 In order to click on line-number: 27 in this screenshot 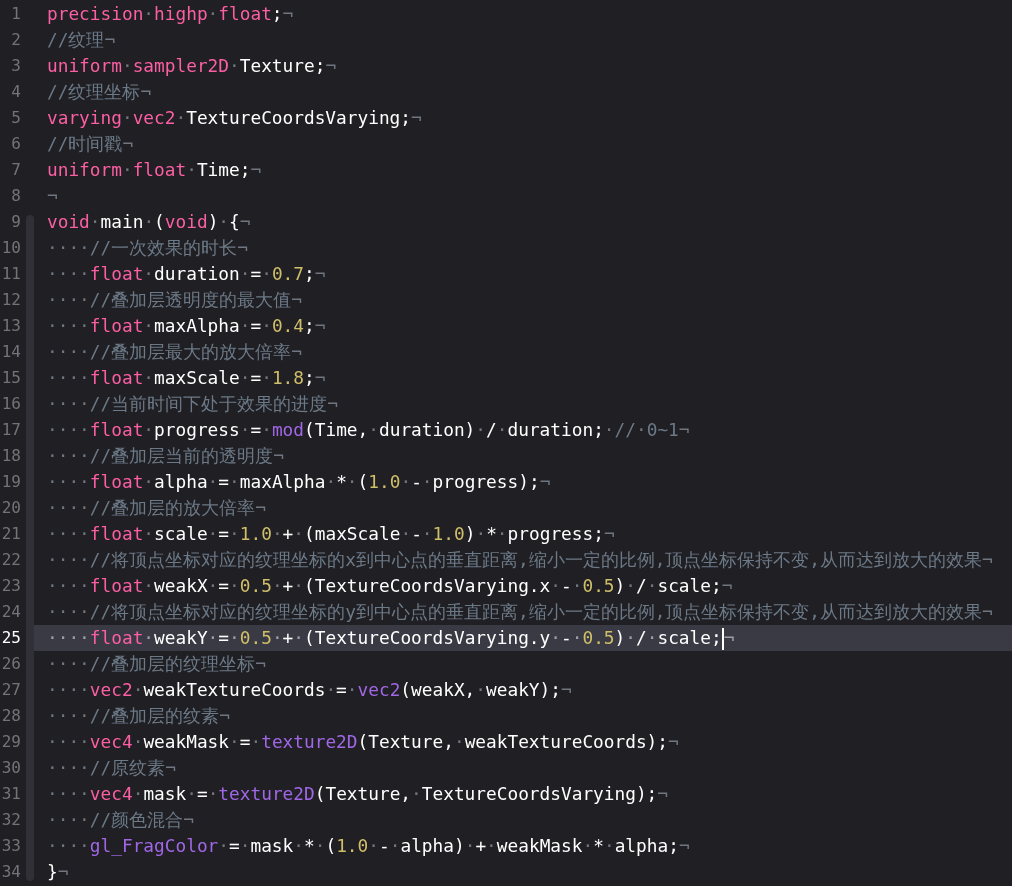, I will do `click(11, 690)`.